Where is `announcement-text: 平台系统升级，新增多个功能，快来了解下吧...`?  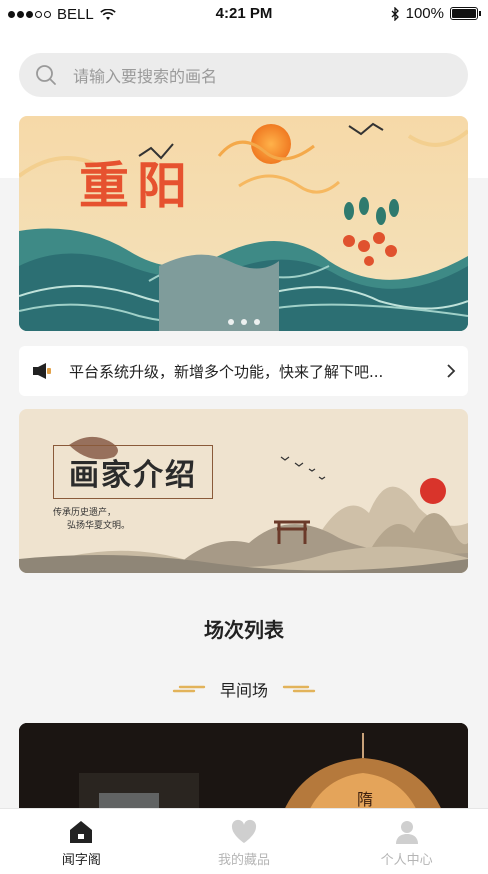
announcement-text: 平台系统升级，新增多个功能，快来了解下吧... is located at coordinates (226, 371).